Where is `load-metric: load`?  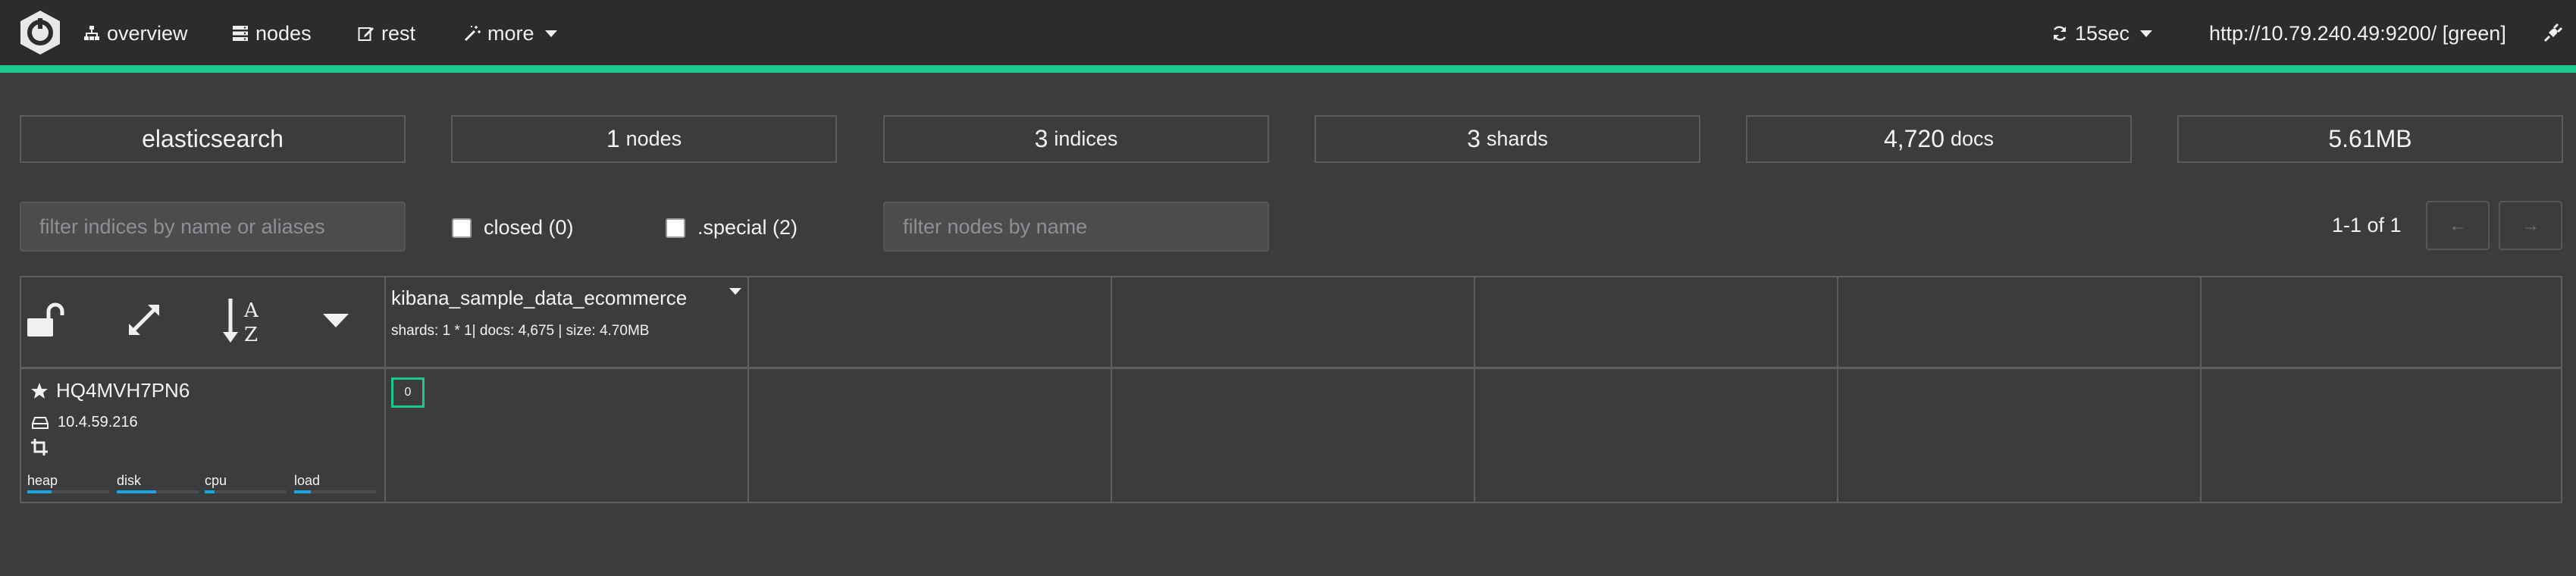 load-metric: load is located at coordinates (335, 483).